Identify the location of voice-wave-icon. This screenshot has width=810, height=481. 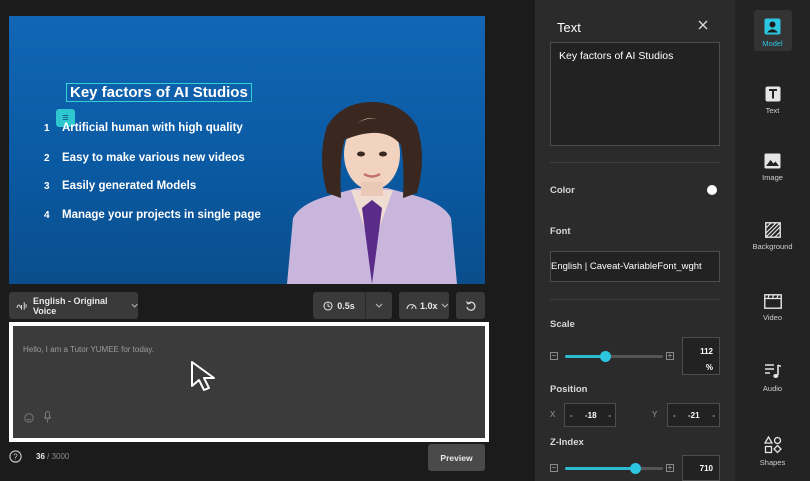
(21, 306).